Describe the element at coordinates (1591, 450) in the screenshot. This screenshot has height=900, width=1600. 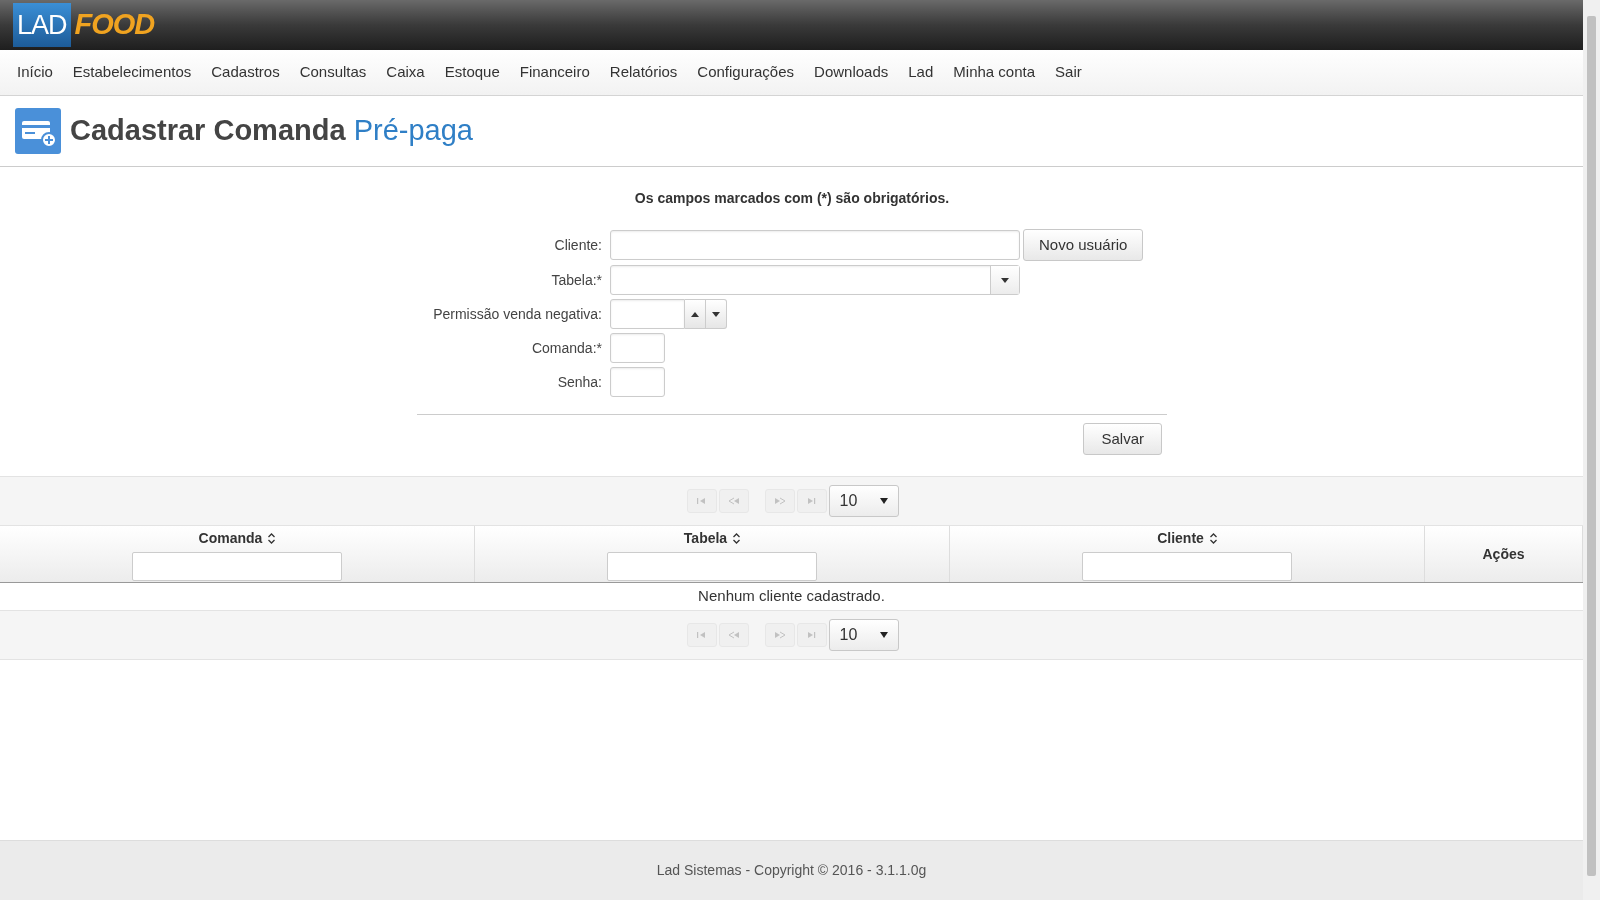
I see `scrollbar` at that location.